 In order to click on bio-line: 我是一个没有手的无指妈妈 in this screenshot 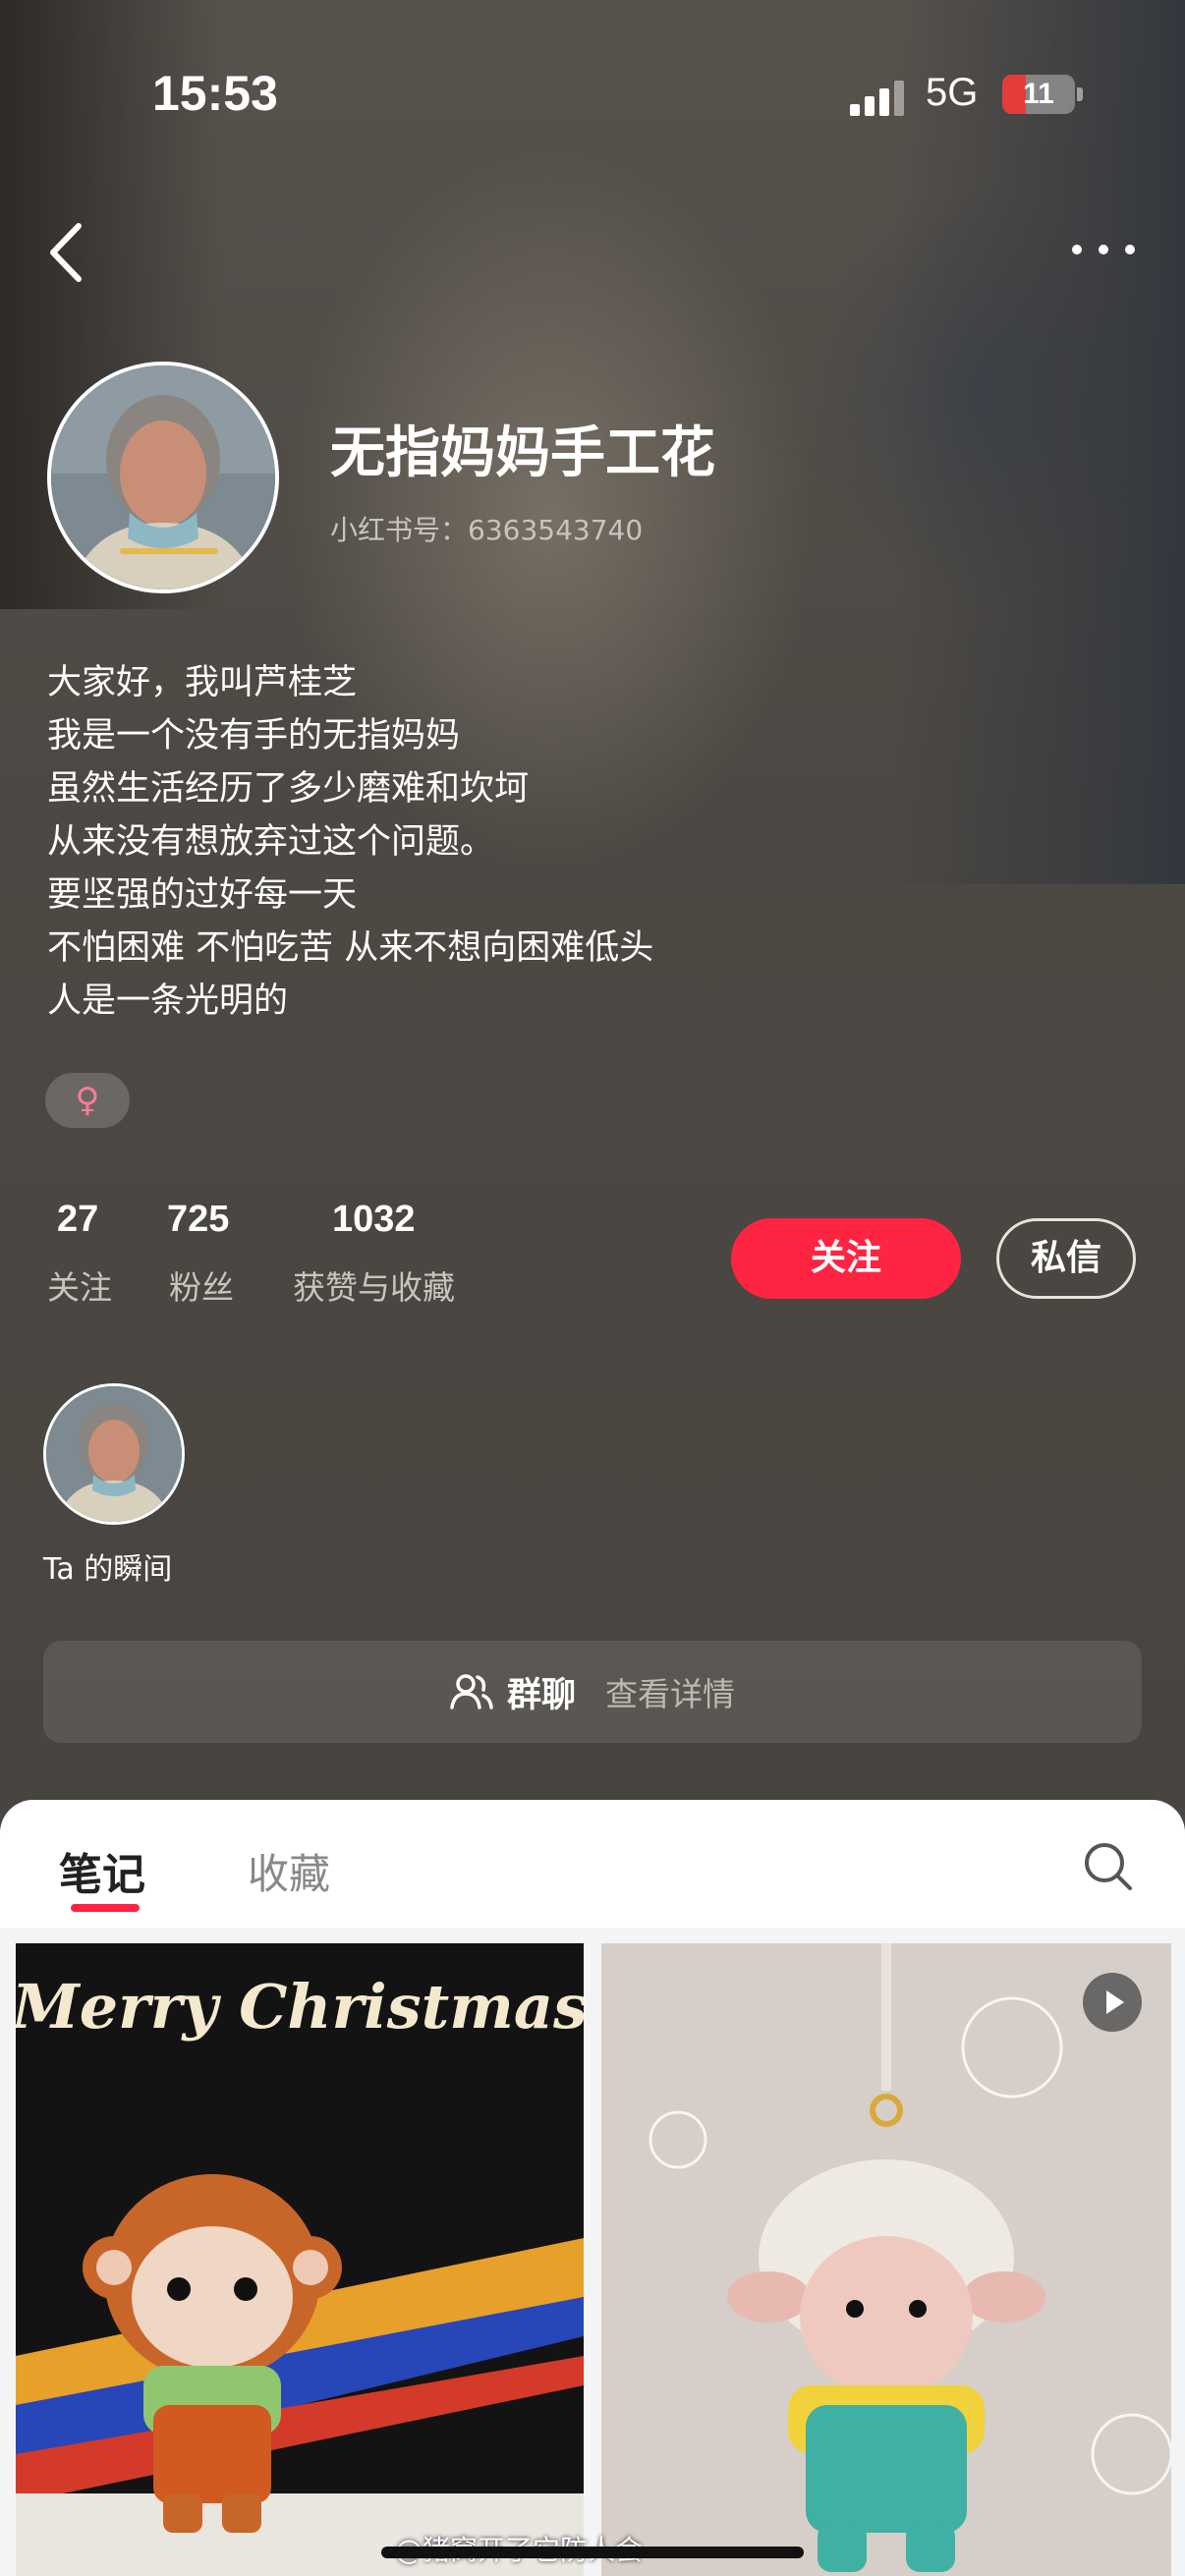, I will do `click(254, 736)`.